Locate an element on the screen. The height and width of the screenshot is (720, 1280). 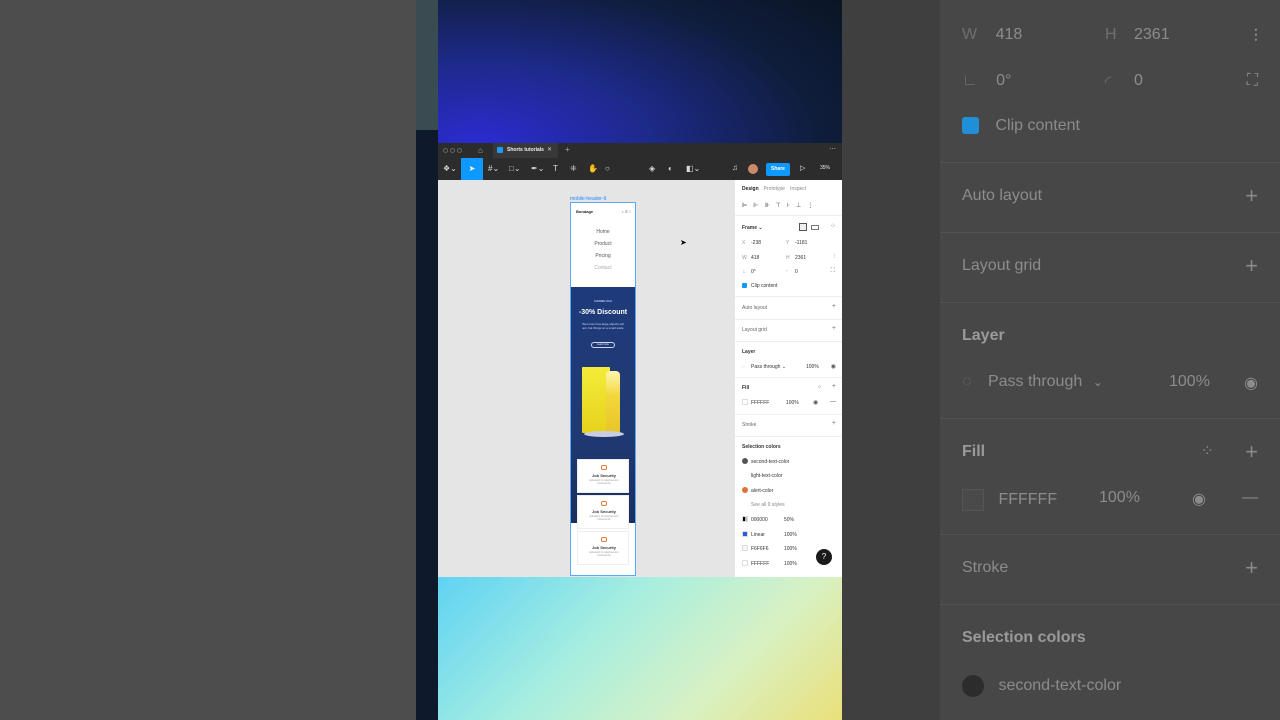
h-input: 2361 is located at coordinates (800, 258).